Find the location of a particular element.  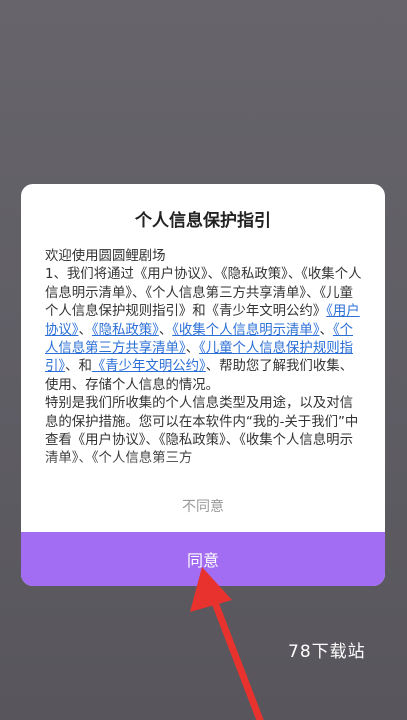

watermark-text: 78下载站 is located at coordinates (327, 652).